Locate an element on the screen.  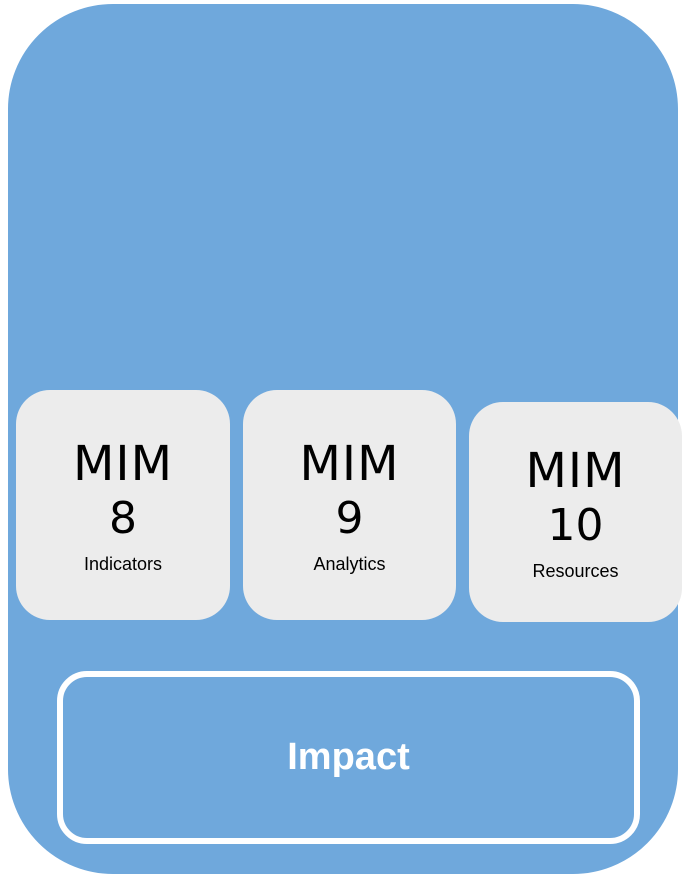
mim-card-number: 9 is located at coordinates (349, 518).